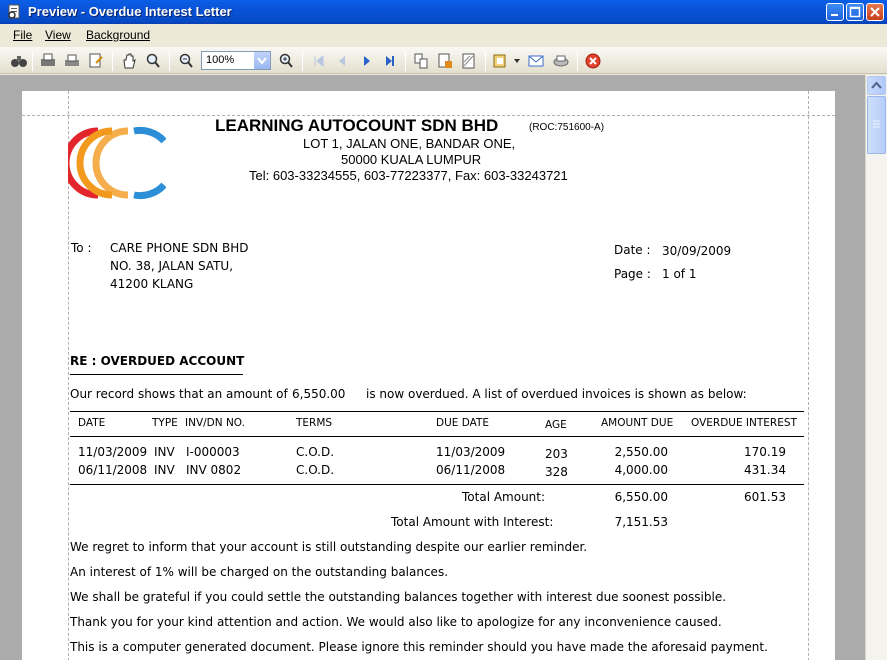 The image size is (887, 660). I want to click on total-interest: 601.53, so click(765, 497).